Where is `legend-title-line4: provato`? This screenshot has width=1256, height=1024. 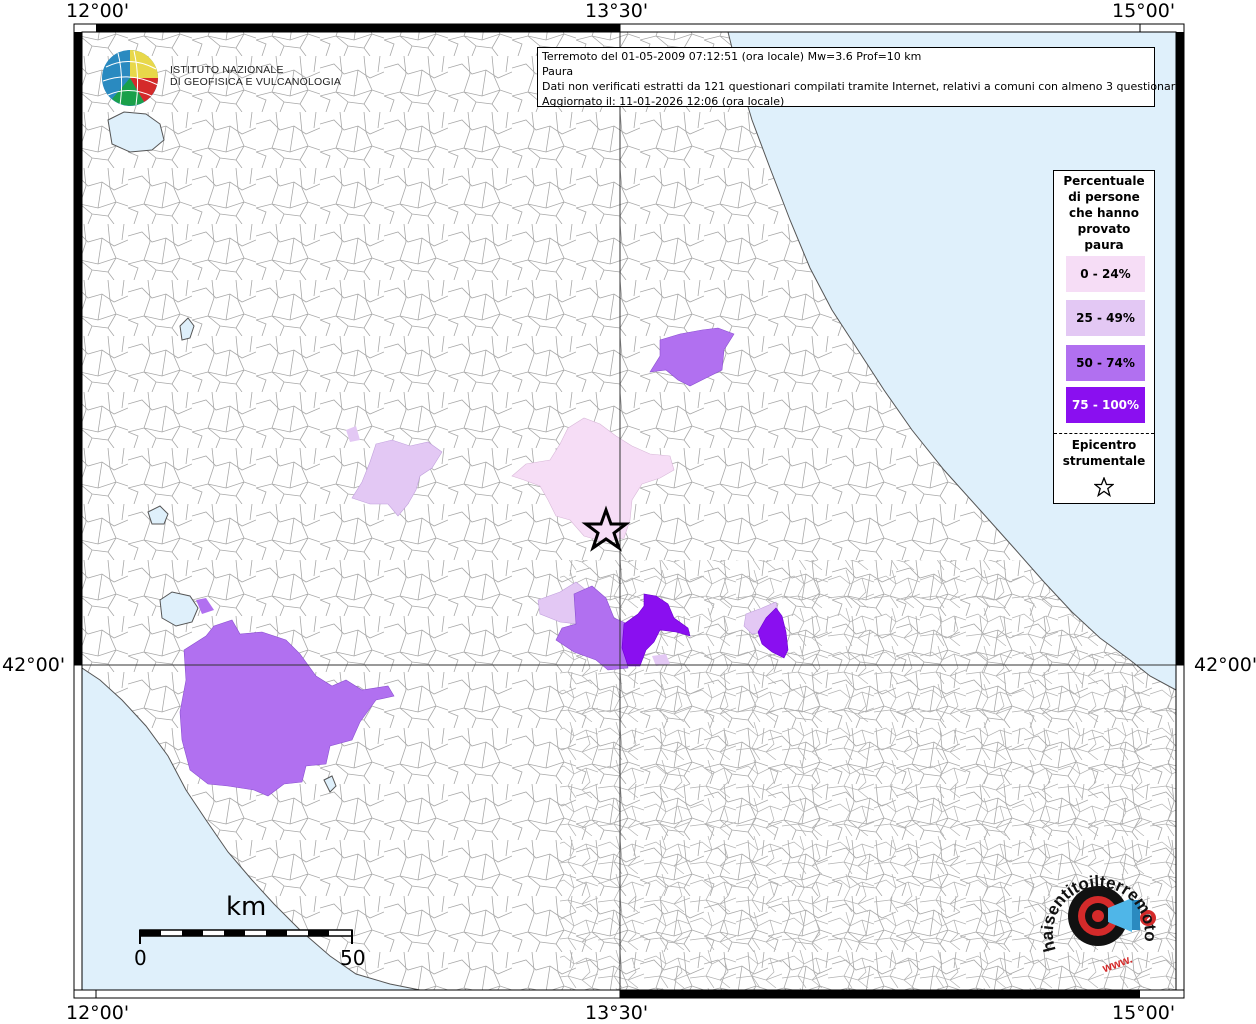
legend-title-line4: provato is located at coordinates (1104, 229).